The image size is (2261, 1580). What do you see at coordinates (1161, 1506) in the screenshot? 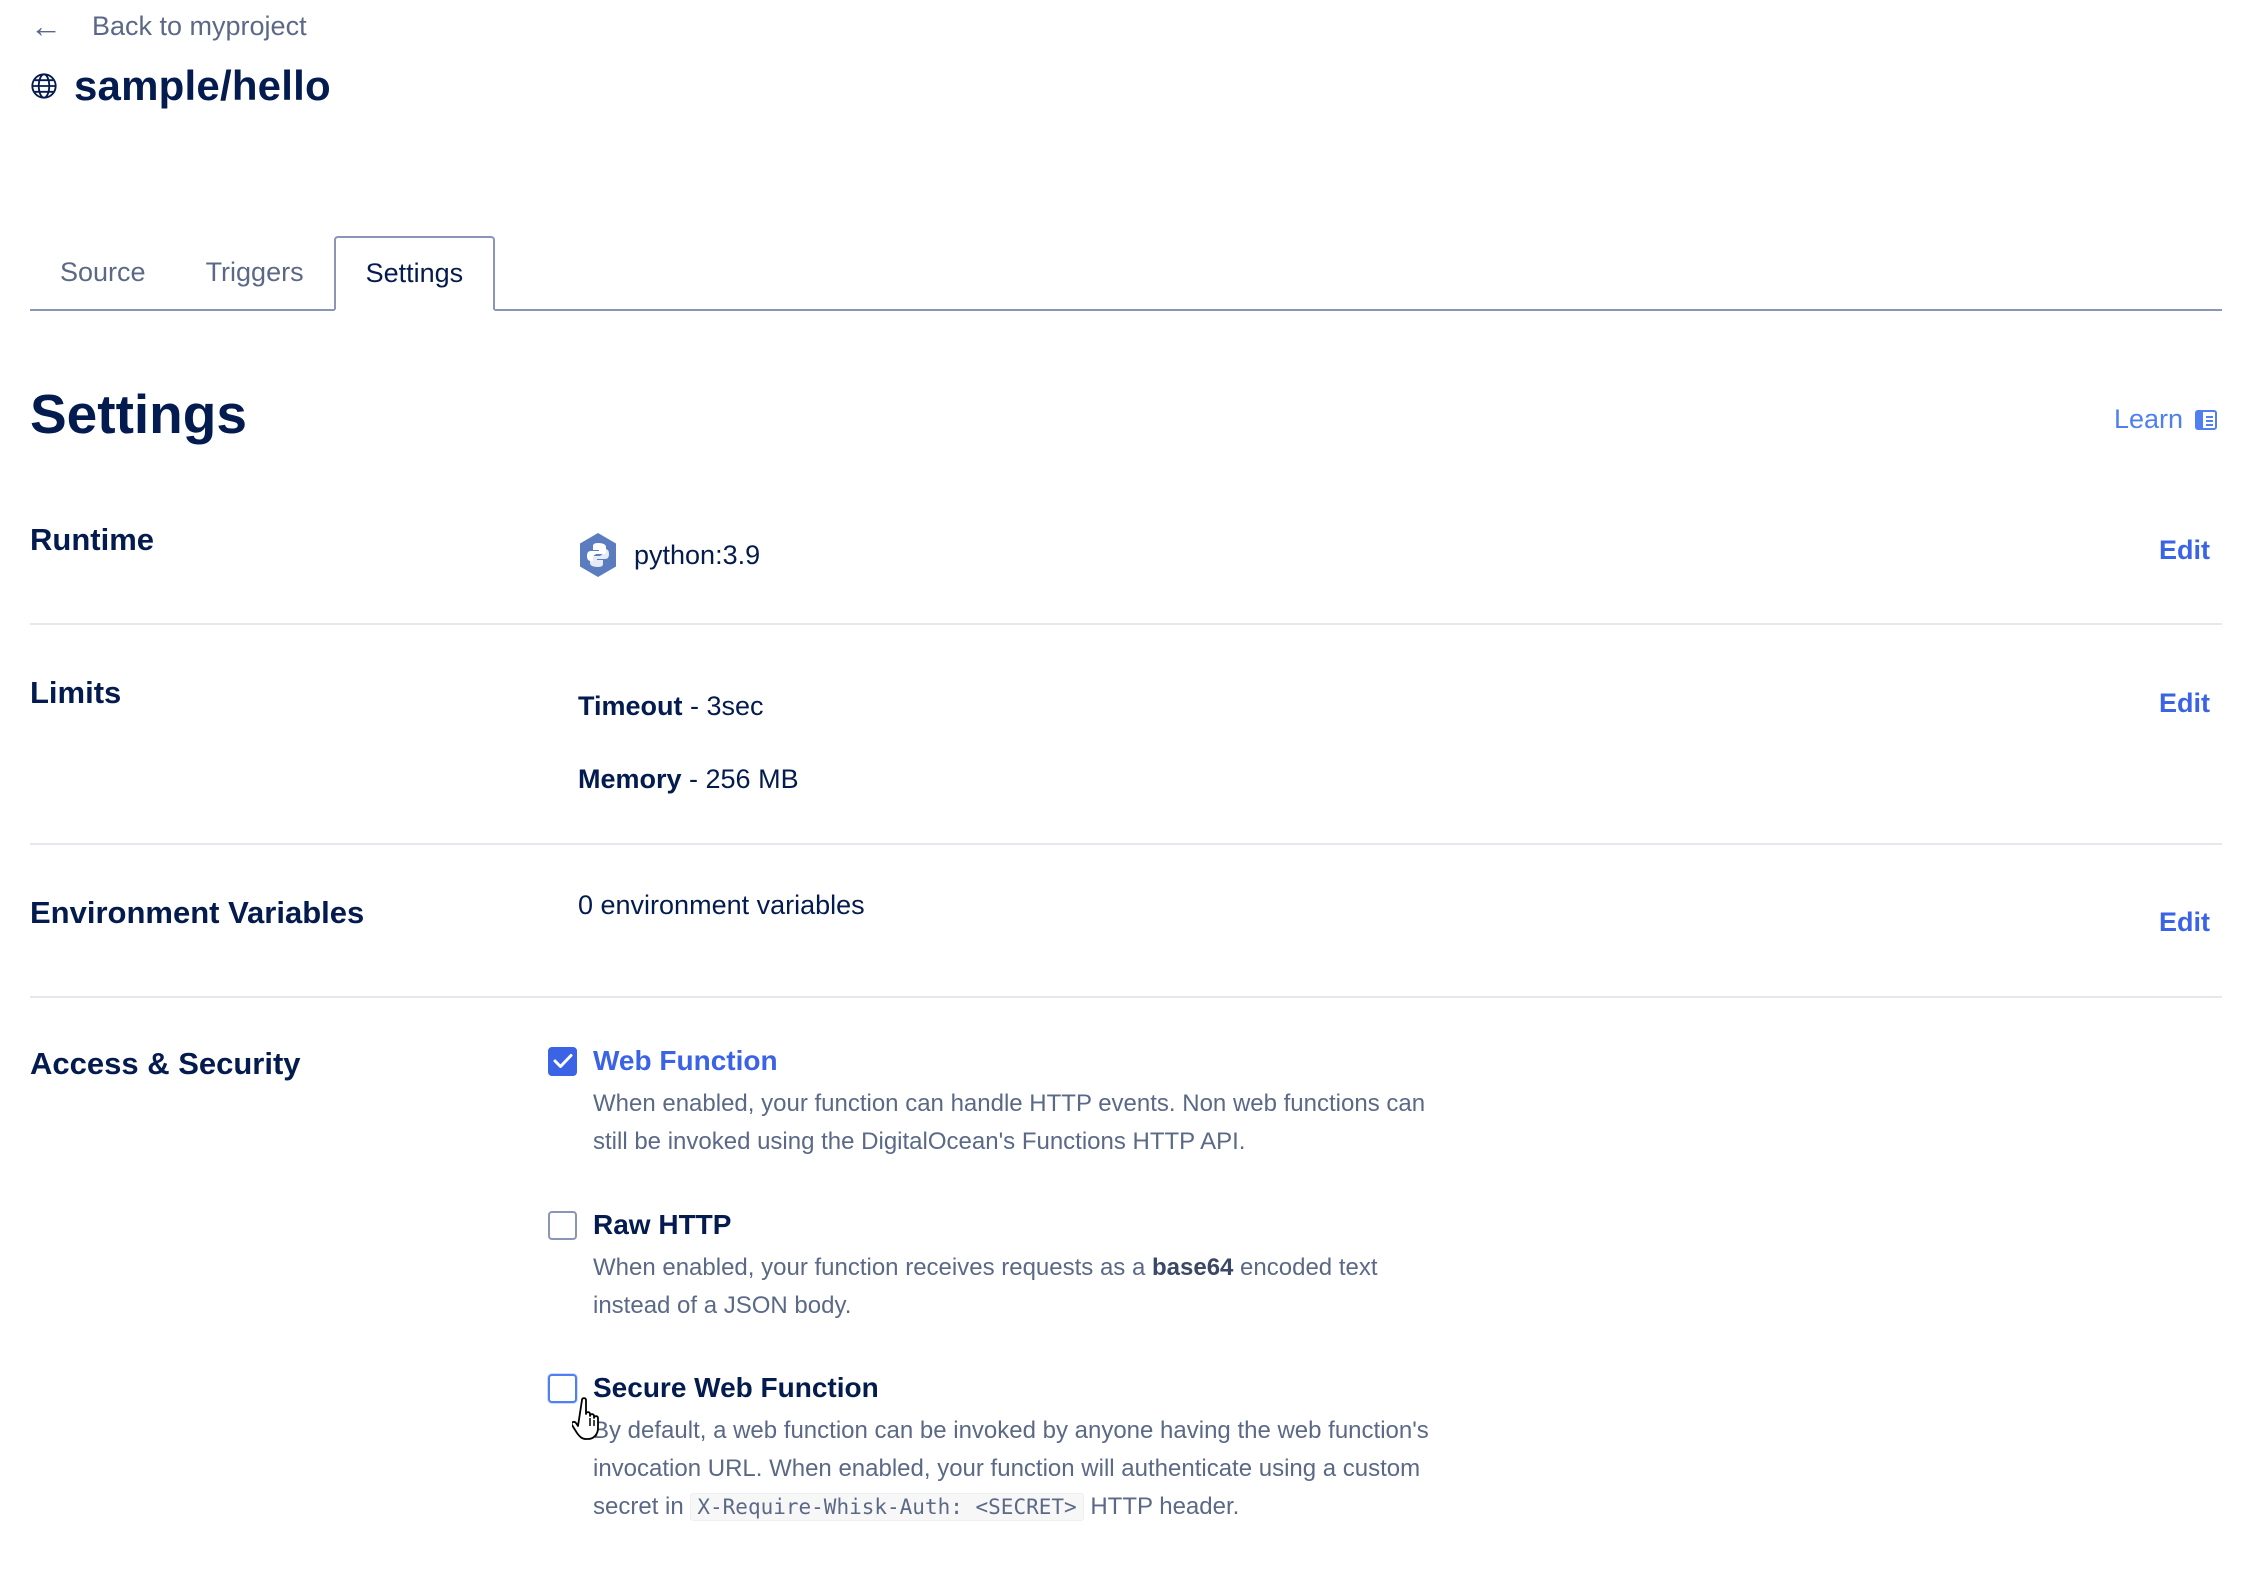
I see `secure-desc-text-2: HTTP header.` at bounding box center [1161, 1506].